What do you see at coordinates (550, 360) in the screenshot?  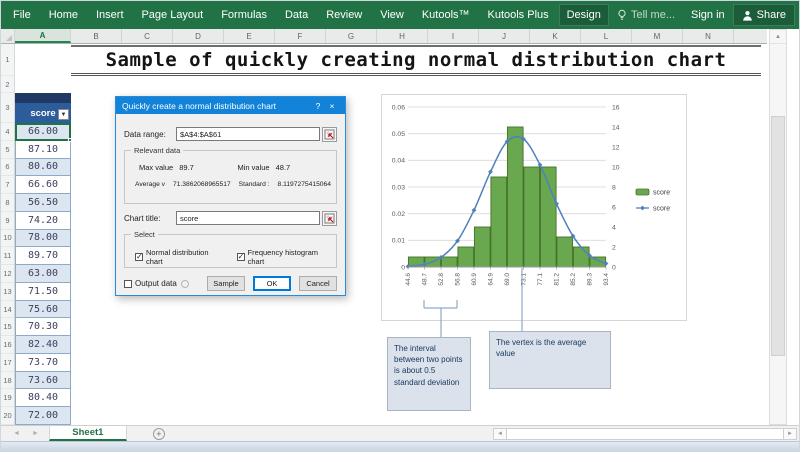 I see `callout-vertex: The vertex is the average value` at bounding box center [550, 360].